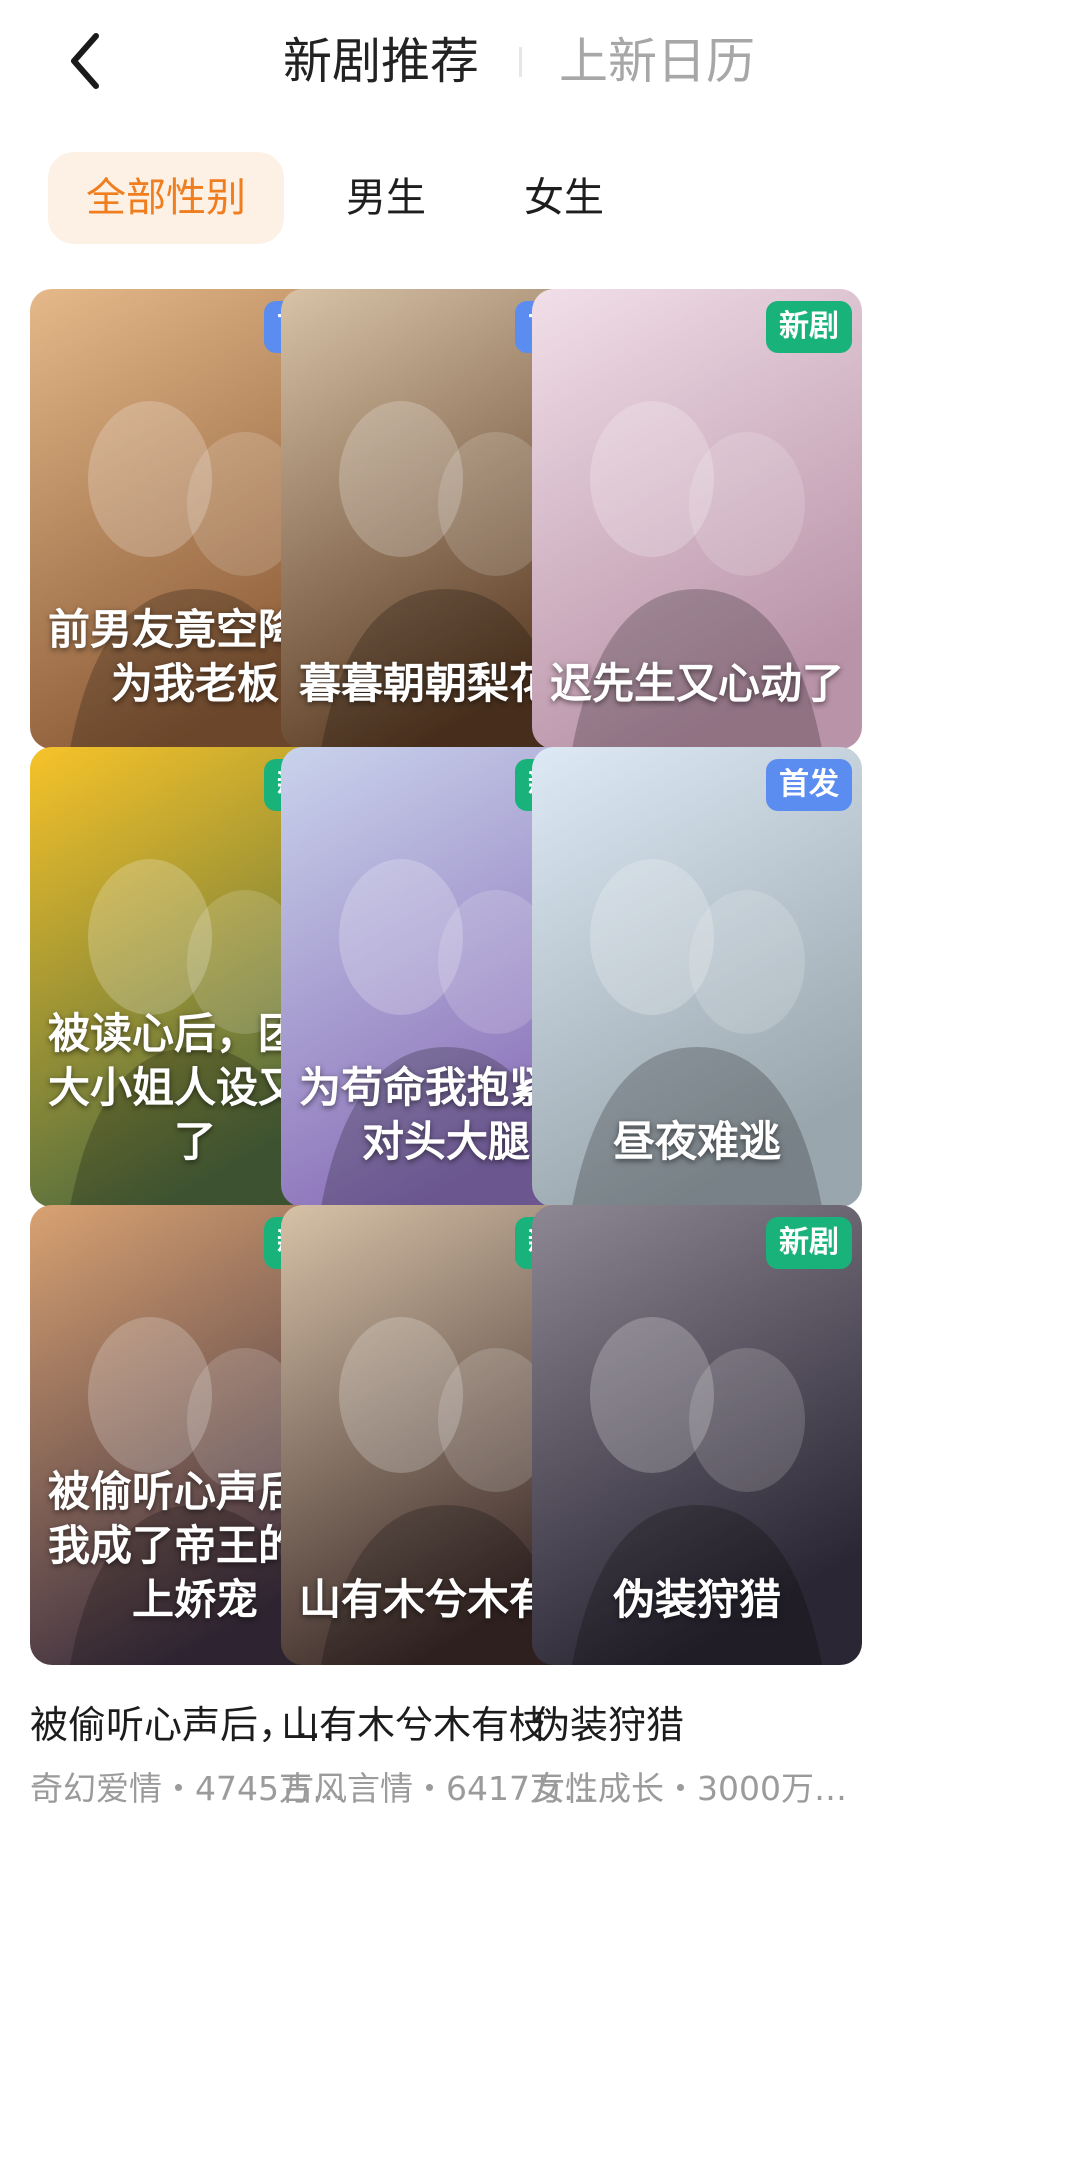 This screenshot has height=2161, width=1080. I want to click on chevron-left-icon, so click(92, 61).